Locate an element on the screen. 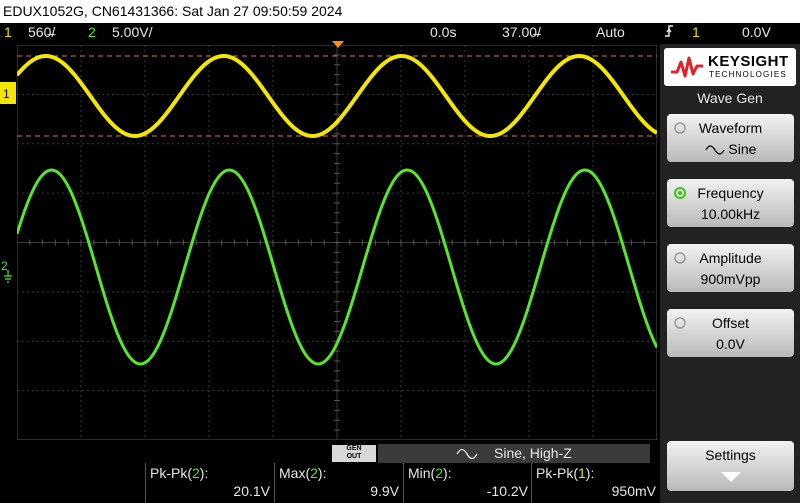 Image resolution: width=800 pixels, height=503 pixels. gen-status: Sine, High-Z is located at coordinates (514, 453).